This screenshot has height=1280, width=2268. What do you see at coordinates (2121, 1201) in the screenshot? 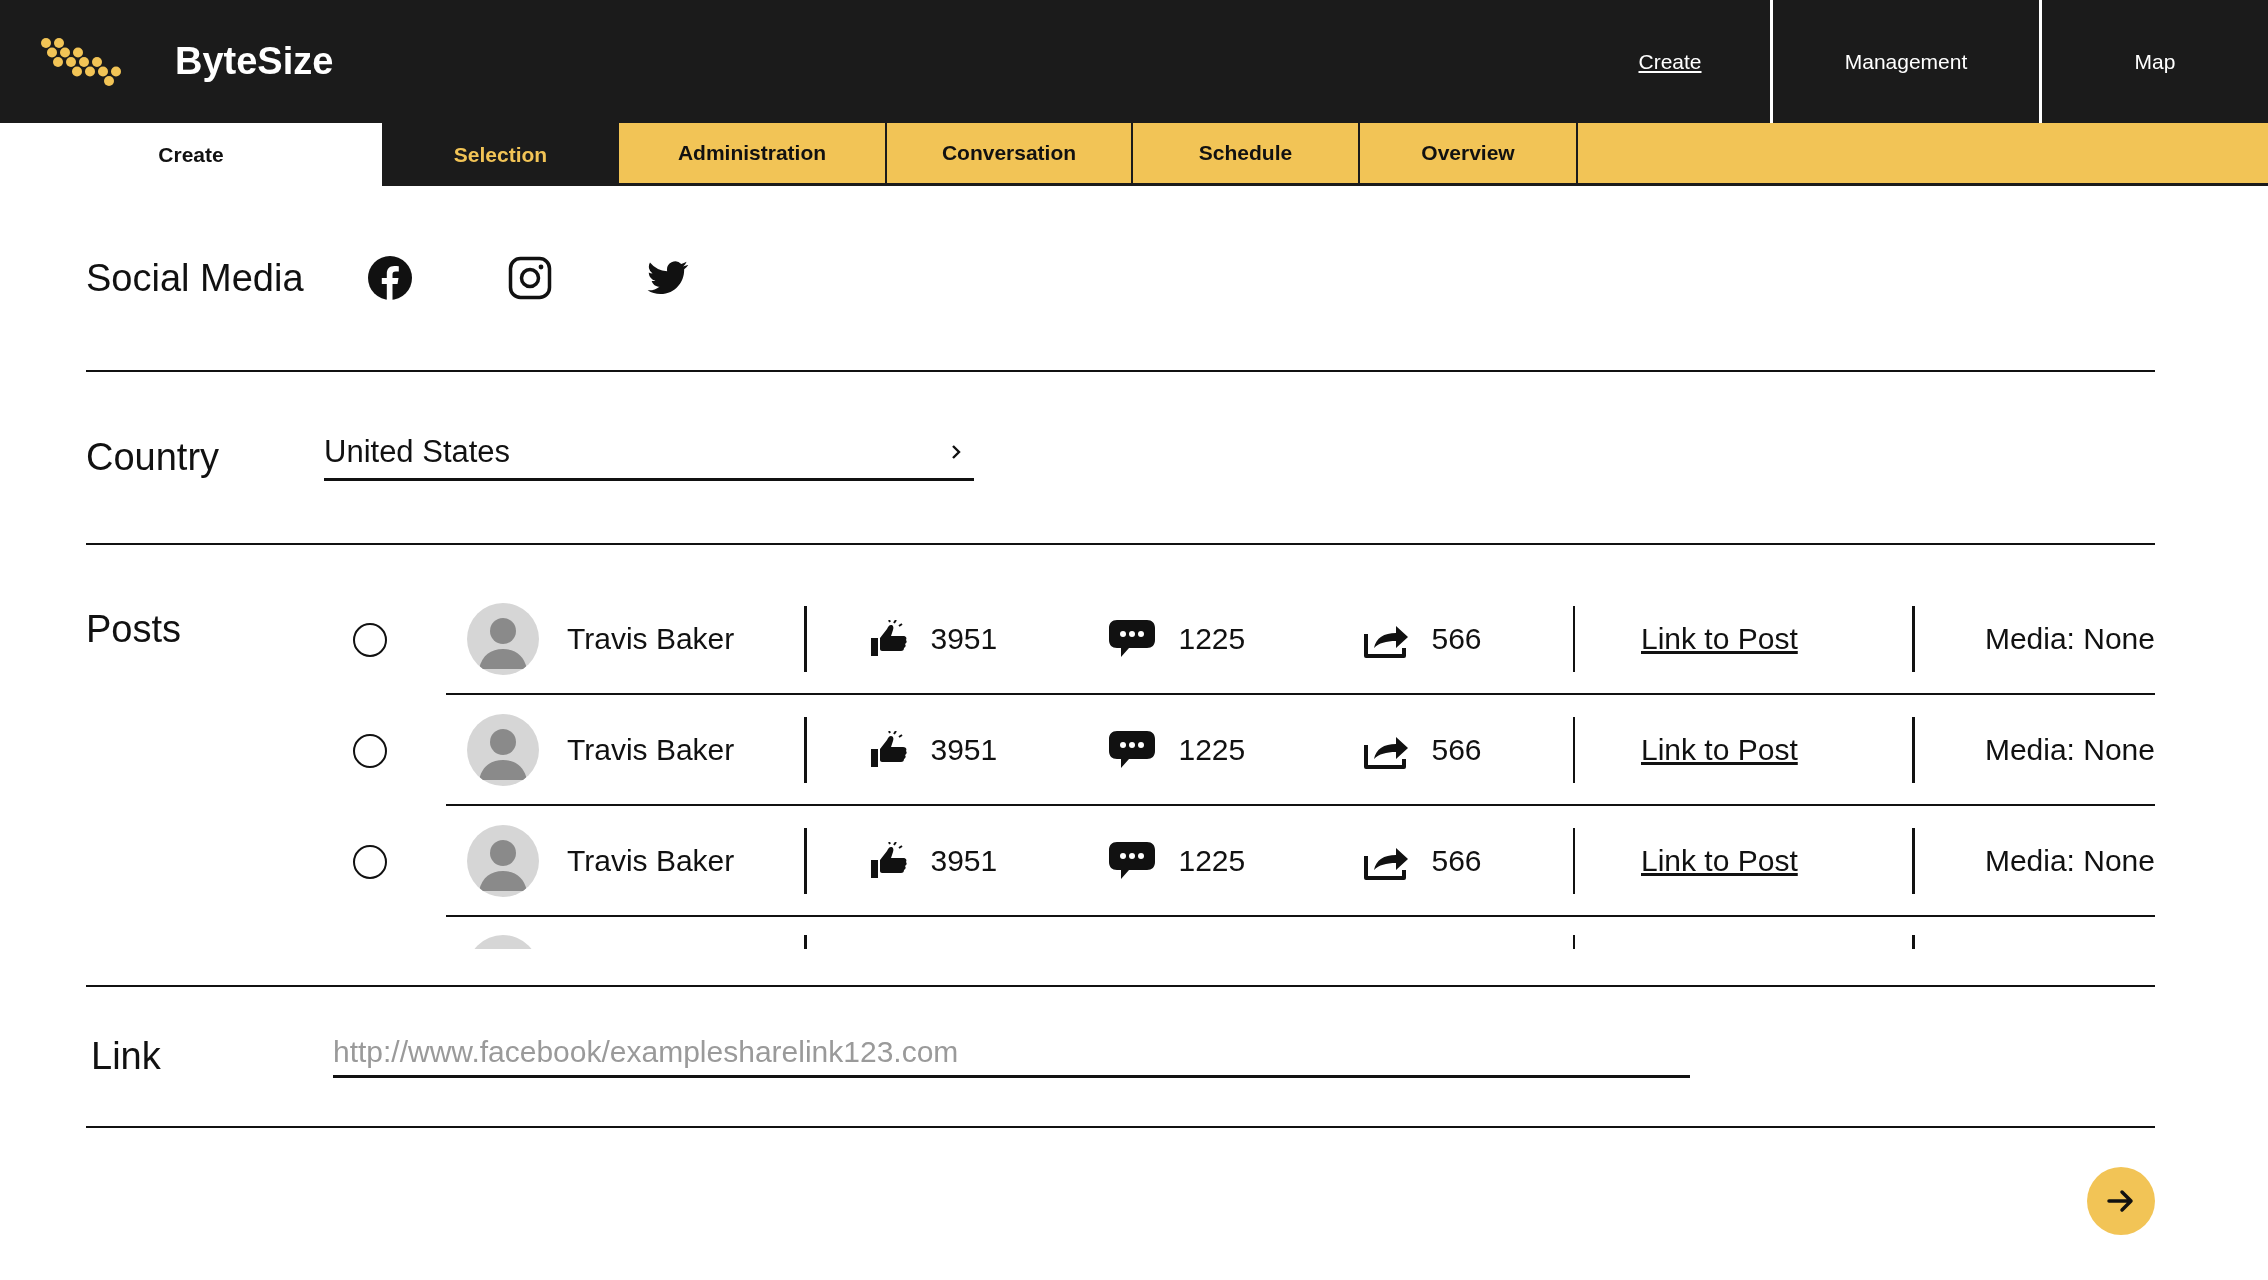
I see `arrow-right-icon` at bounding box center [2121, 1201].